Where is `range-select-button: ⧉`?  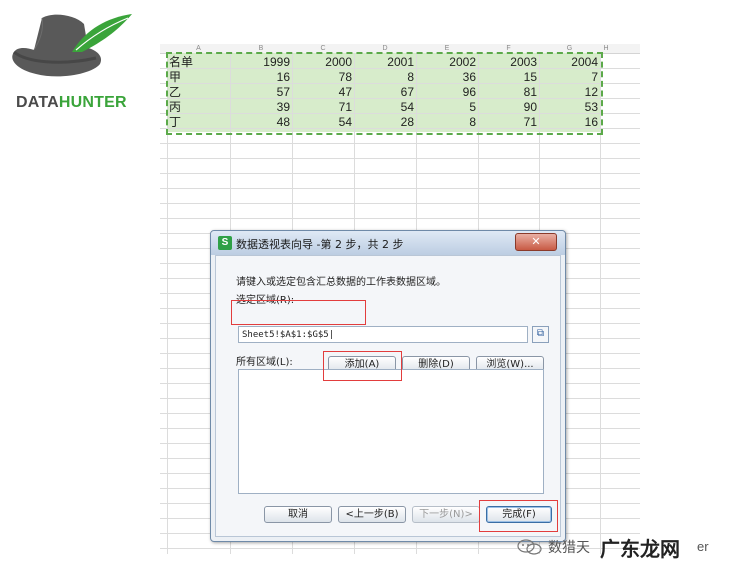 range-select-button: ⧉ is located at coordinates (540, 334).